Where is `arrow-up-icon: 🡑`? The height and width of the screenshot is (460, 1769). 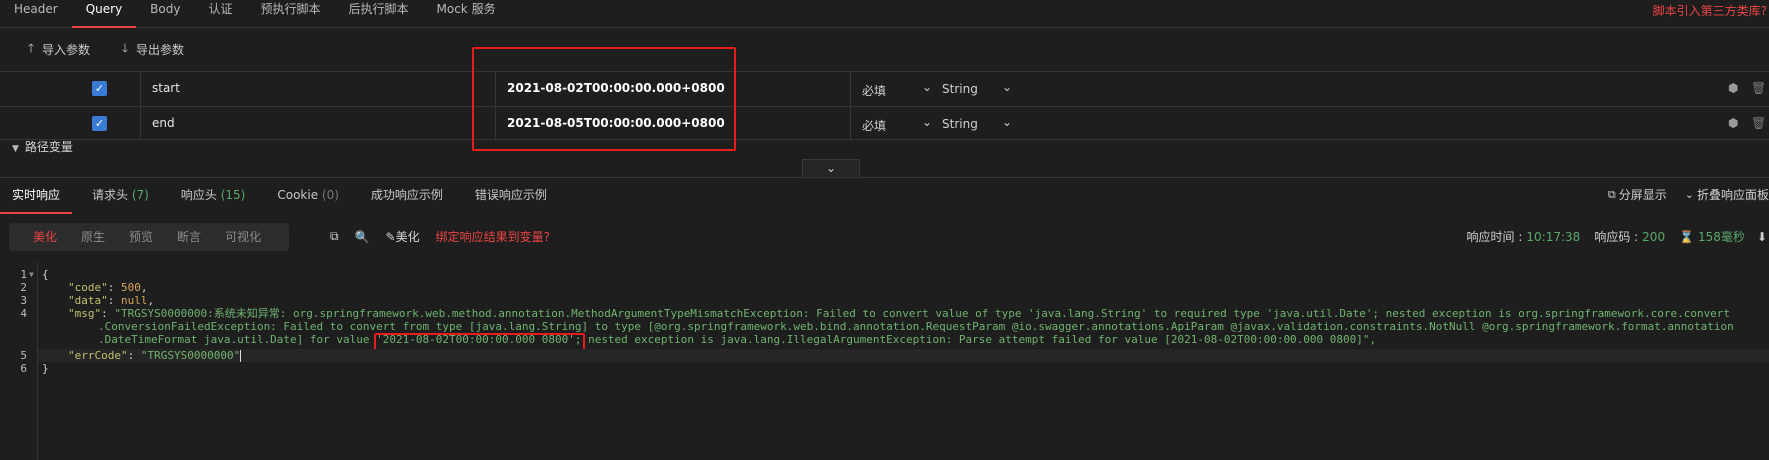 arrow-up-icon: 🡑 is located at coordinates (31, 47).